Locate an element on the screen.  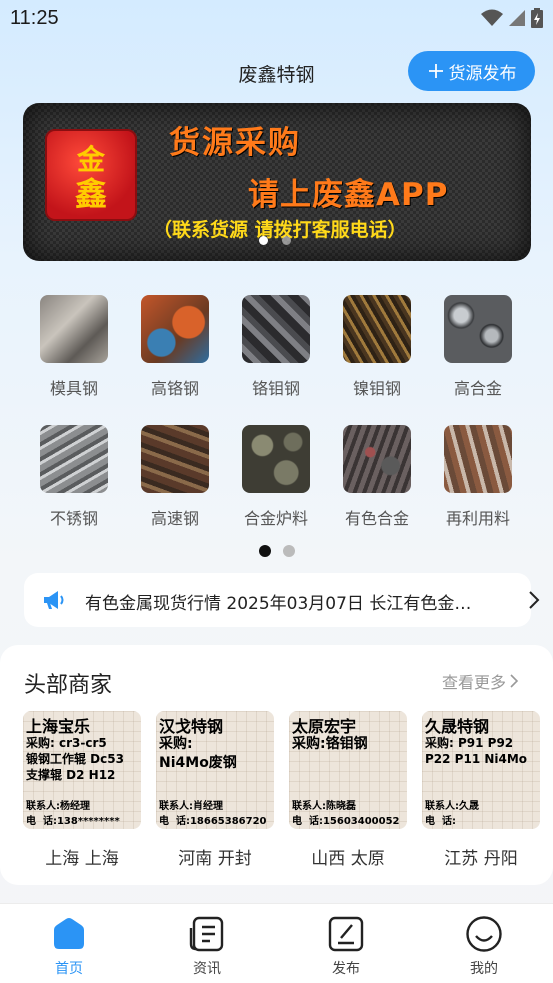
category-pager is located at coordinates (277, 551).